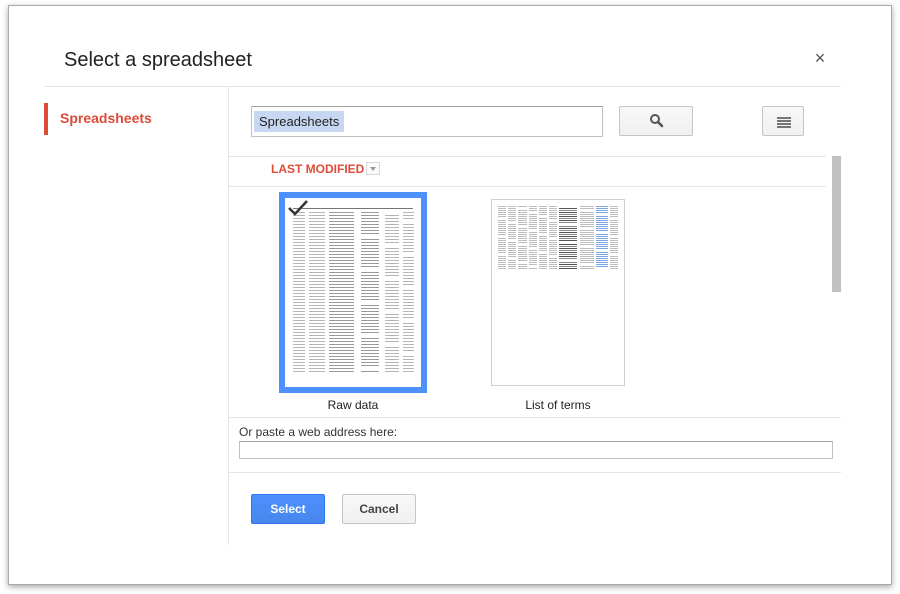  What do you see at coordinates (46, 119) in the screenshot?
I see `selected-indicator` at bounding box center [46, 119].